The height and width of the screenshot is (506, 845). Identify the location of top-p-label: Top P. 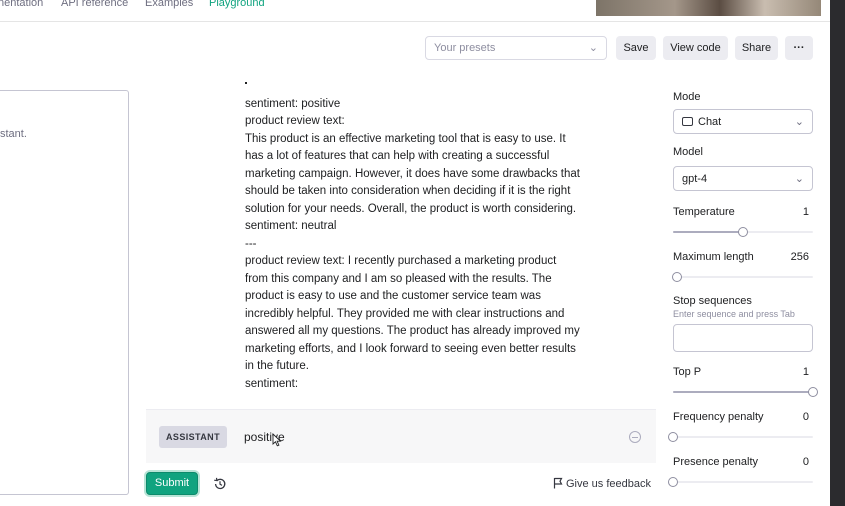
(687, 372).